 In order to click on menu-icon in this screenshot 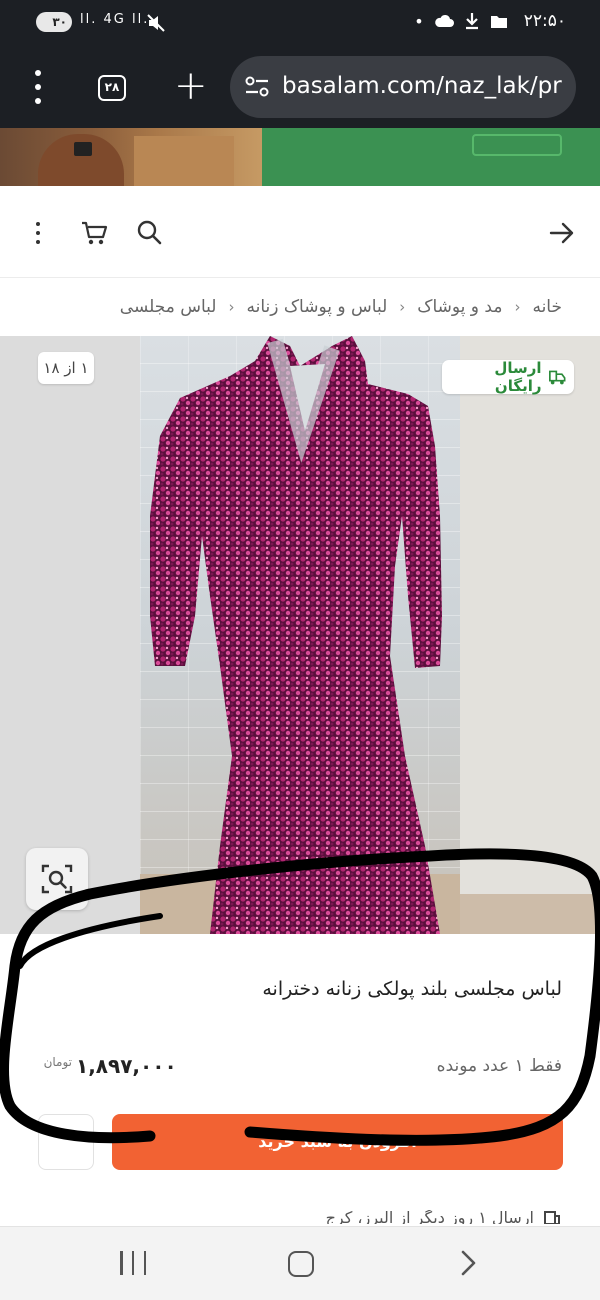, I will do `click(38, 87)`.